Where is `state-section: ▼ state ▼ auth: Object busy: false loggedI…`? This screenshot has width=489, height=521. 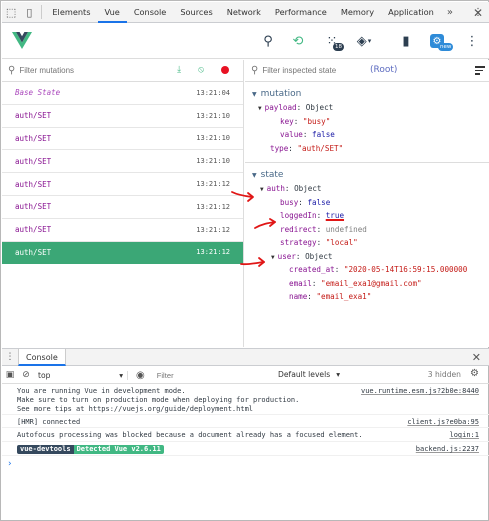 state-section: ▼ state ▼ auth: Object busy: false loggedI… is located at coordinates (367, 237).